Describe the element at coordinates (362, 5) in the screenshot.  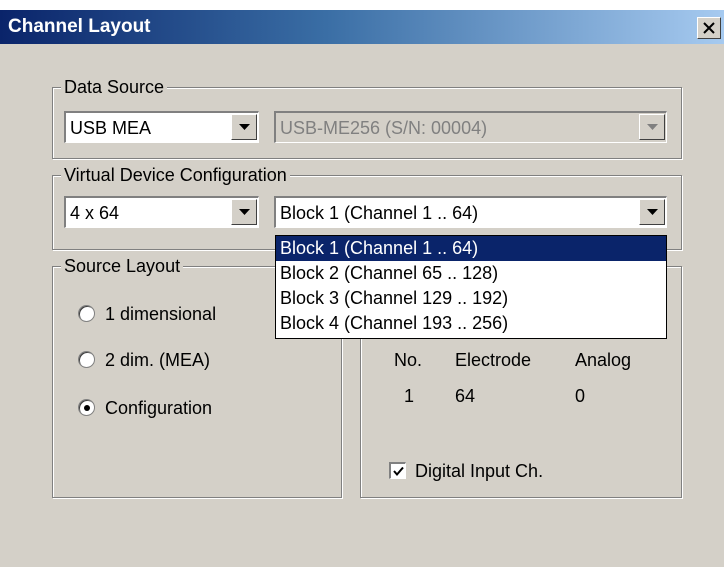
I see `top-strip` at that location.